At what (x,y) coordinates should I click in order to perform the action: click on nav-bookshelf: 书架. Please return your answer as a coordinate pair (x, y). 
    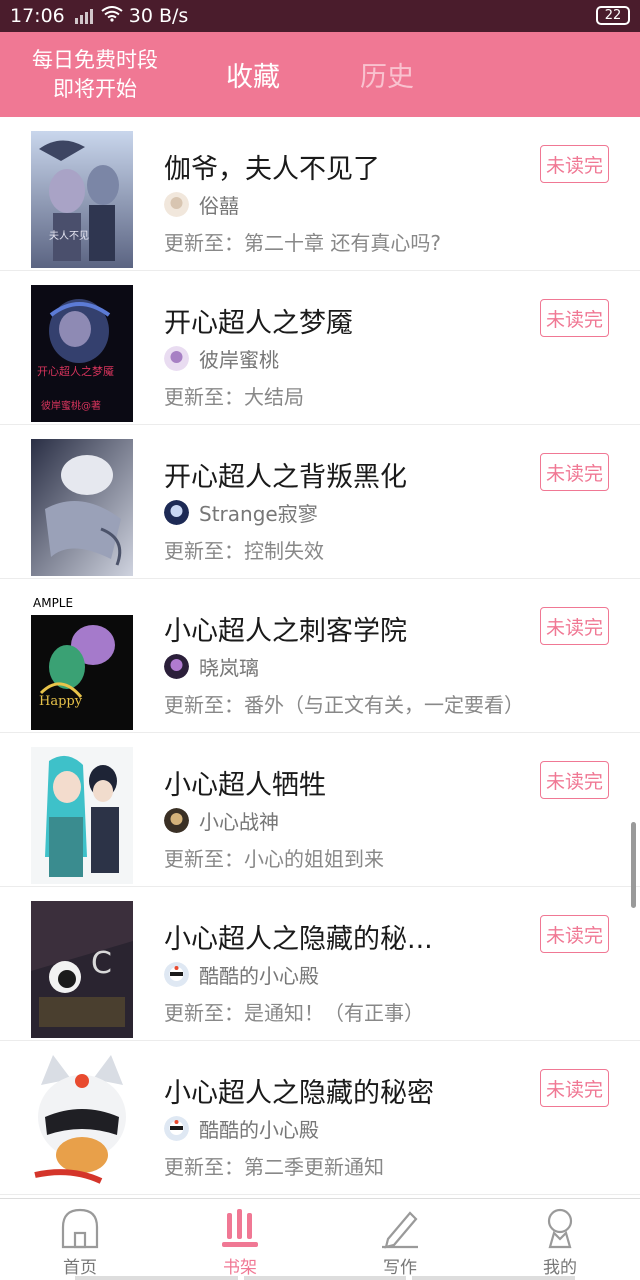
    Looking at the image, I should click on (240, 1239).